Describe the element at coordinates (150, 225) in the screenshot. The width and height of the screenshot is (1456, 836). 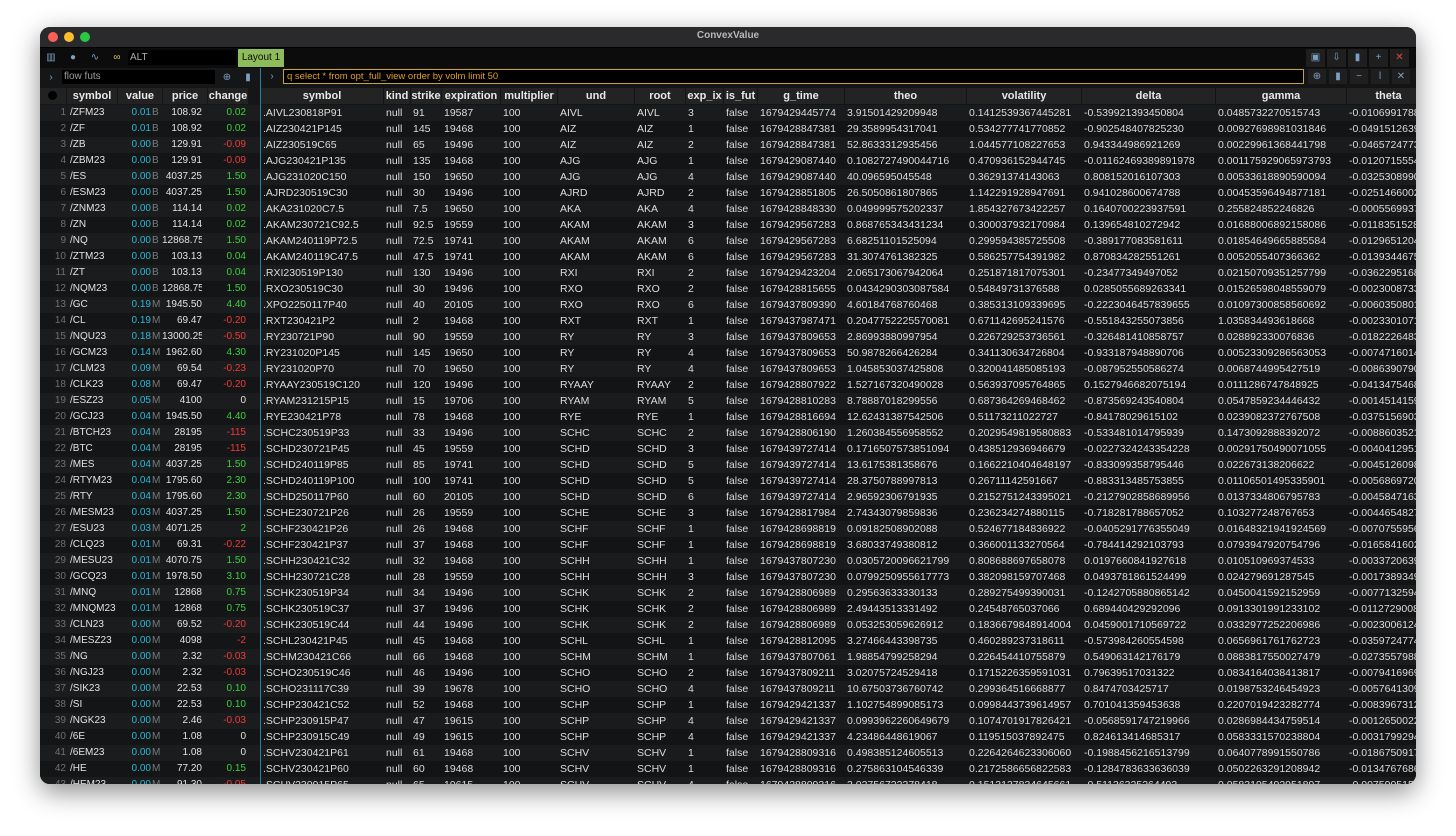
I see `flow-row: 8/ZN 0.00 B 114.14 0.02` at that location.